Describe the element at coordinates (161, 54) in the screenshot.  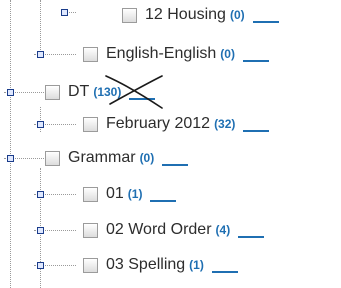
I see `item-label: English-English` at that location.